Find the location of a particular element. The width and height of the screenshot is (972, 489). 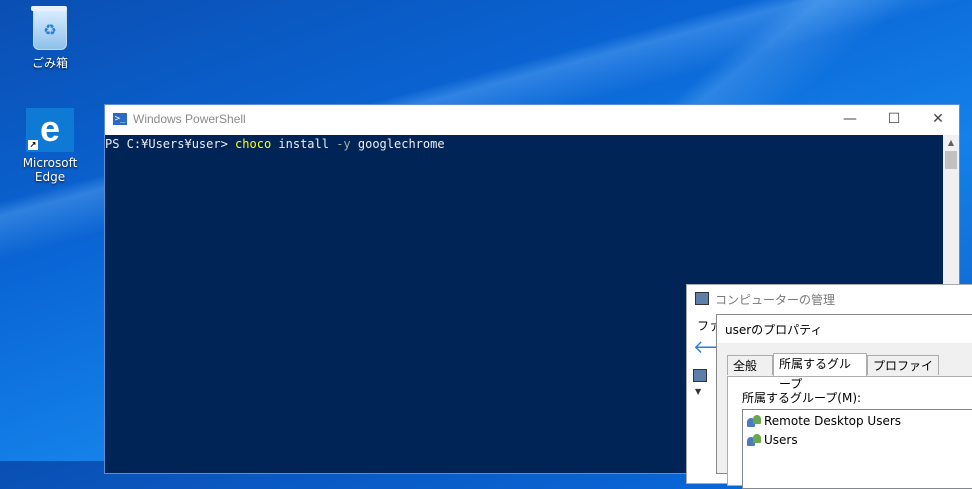

tree-node-icon is located at coordinates (700, 375).